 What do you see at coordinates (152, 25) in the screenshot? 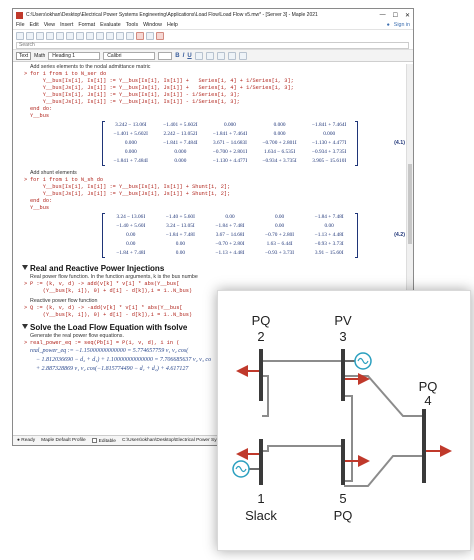
I see `menu-window: Window` at bounding box center [152, 25].